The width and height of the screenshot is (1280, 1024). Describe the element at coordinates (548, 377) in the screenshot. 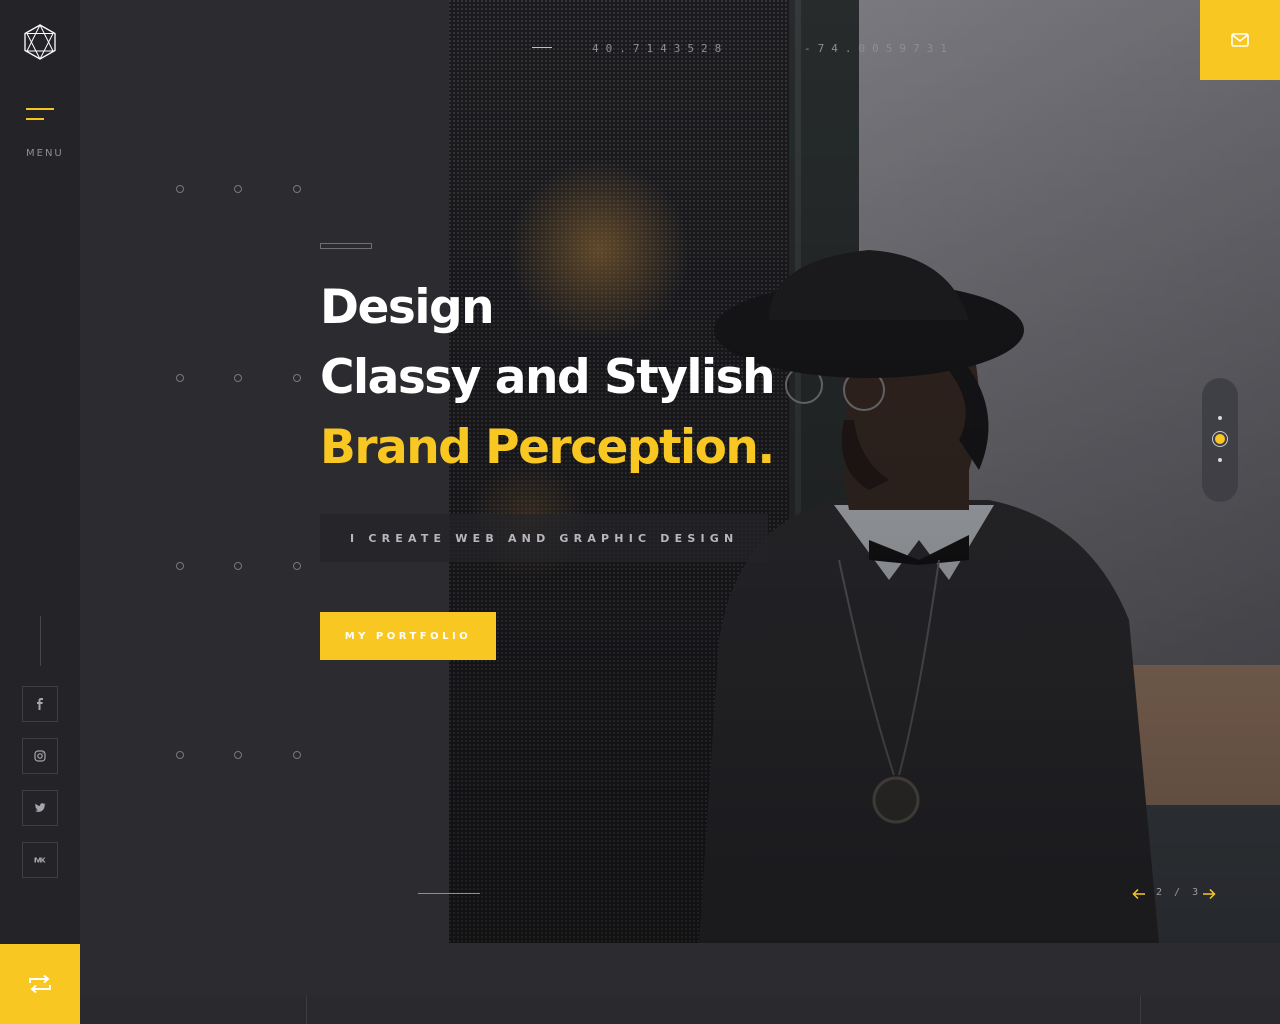

I see `hero-title-line-2: Classy and Stylish` at that location.